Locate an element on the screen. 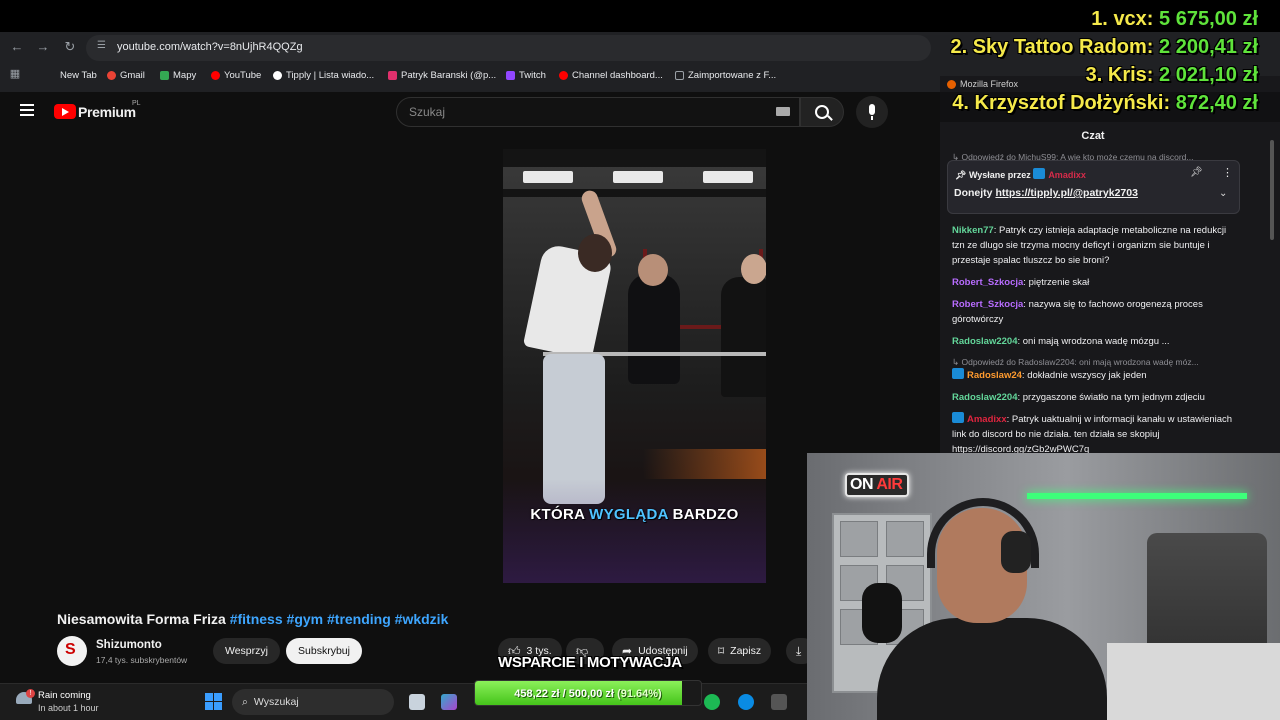 The height and width of the screenshot is (720, 1280). site-info-icon: ☰ is located at coordinates (102, 46).